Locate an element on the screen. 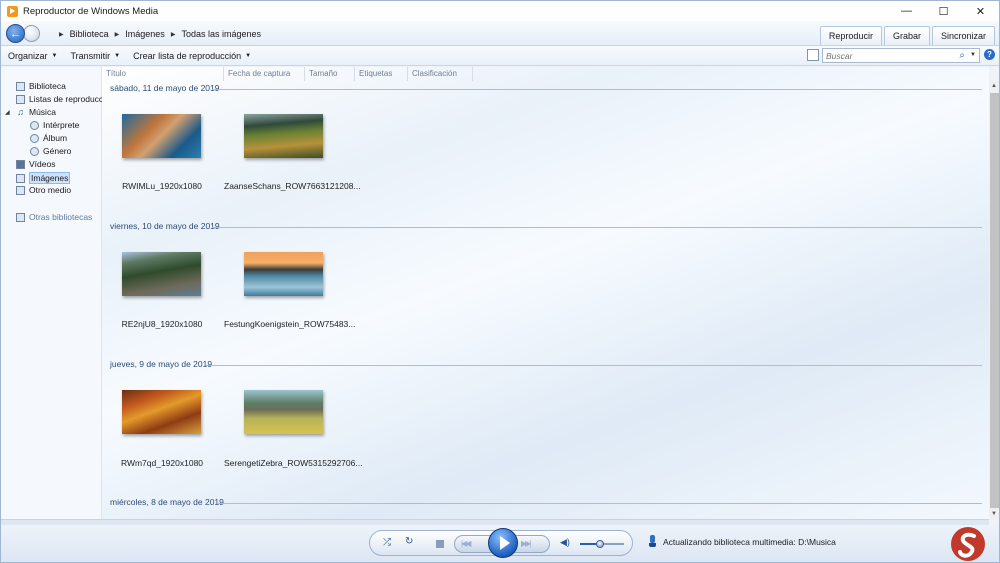 This screenshot has width=1000, height=563. create-playlist-label: Crear lista de reproducción is located at coordinates (187, 55).